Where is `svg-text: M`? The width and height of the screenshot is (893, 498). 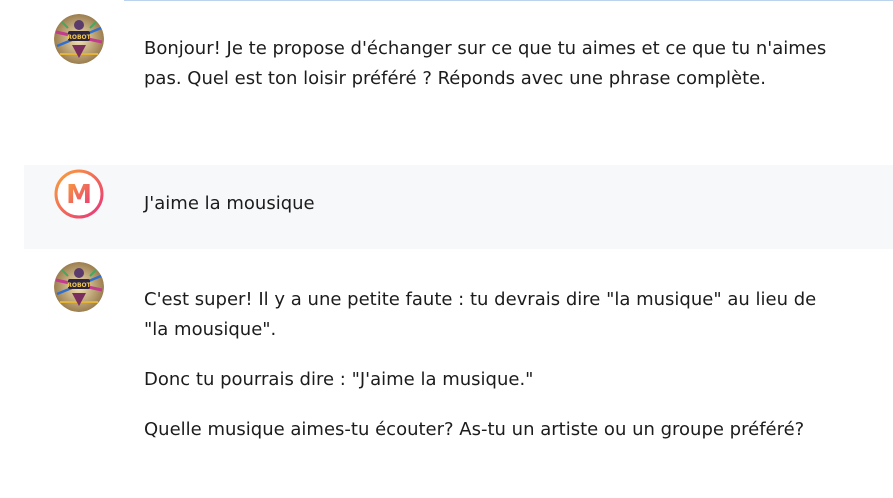
svg-text: M is located at coordinates (79, 195).